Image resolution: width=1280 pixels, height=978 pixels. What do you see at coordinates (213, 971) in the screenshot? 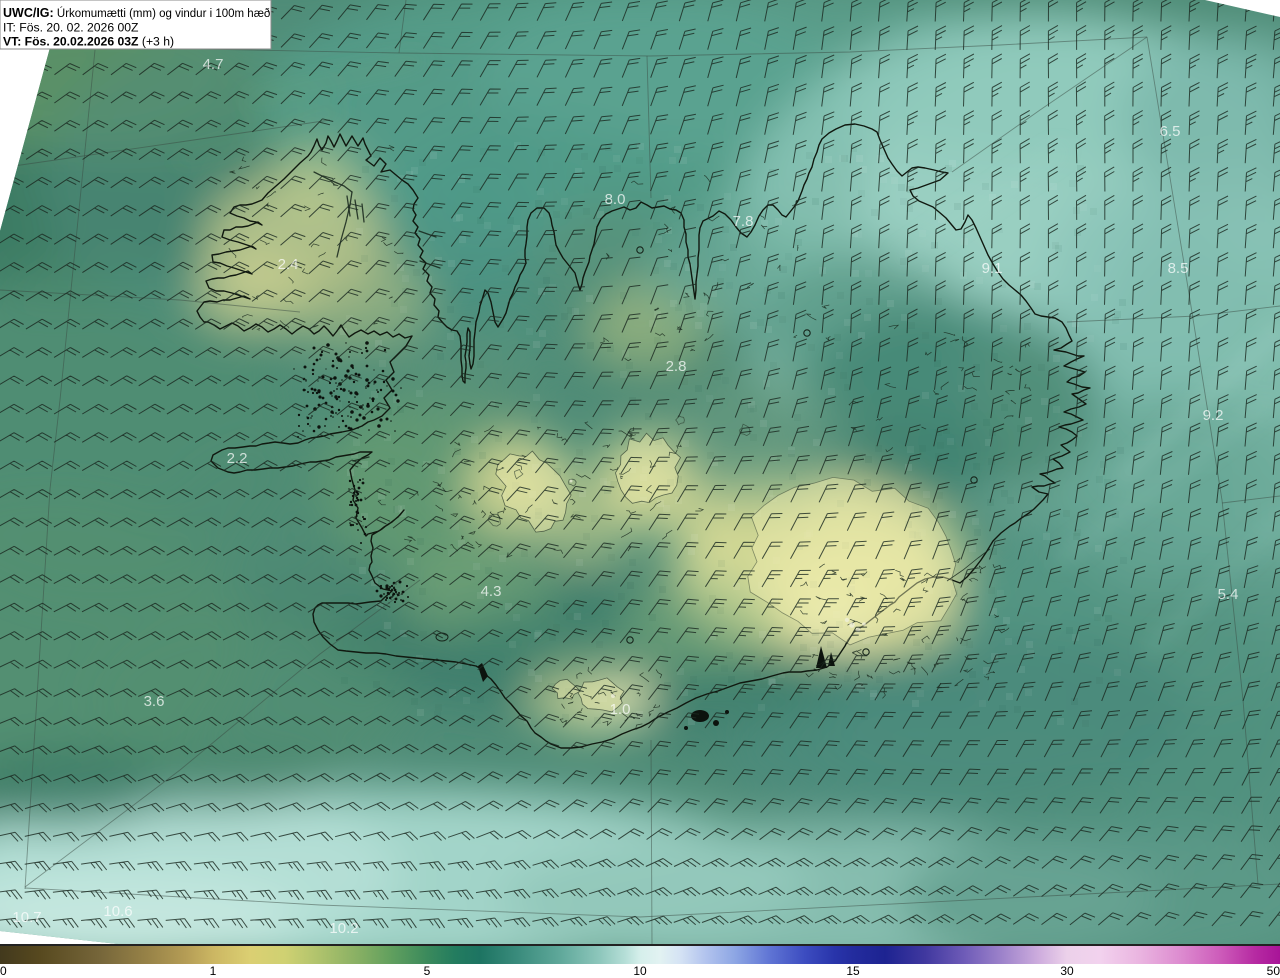
I see `svg-text: 1` at bounding box center [213, 971].